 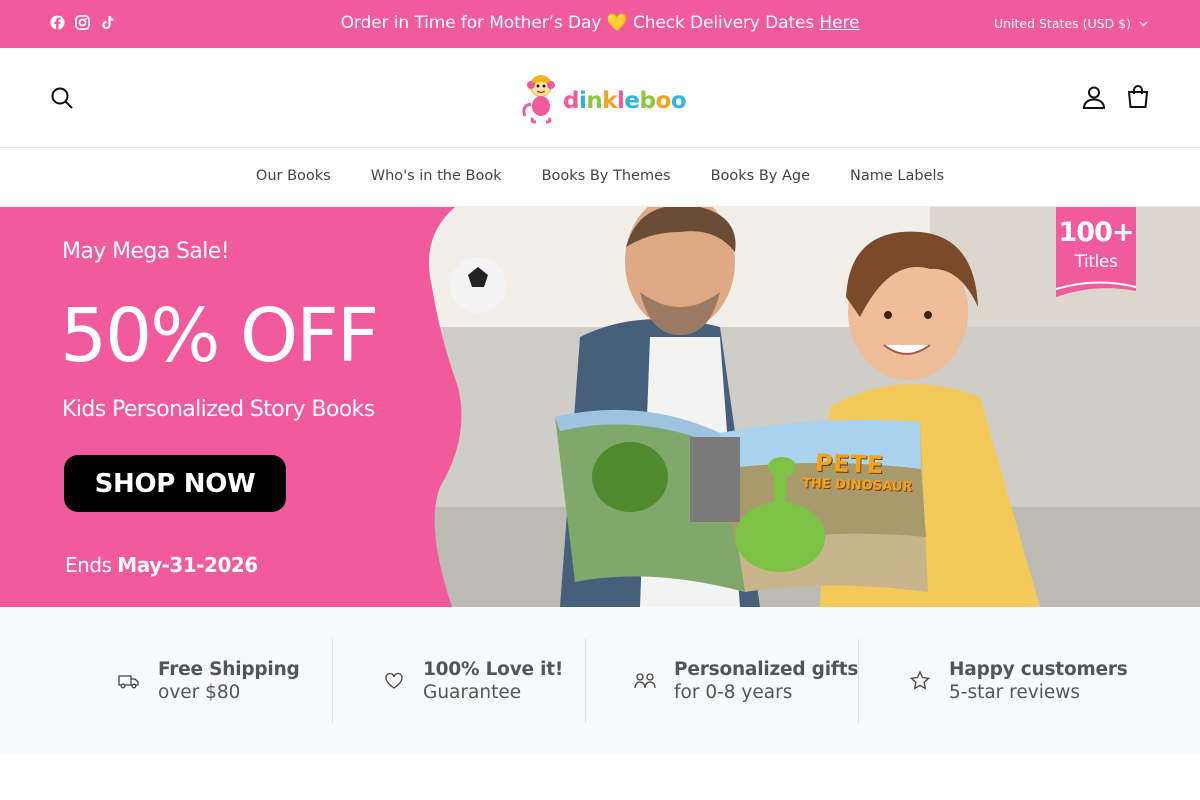 I want to click on ends-label: Ends, so click(x=88, y=565).